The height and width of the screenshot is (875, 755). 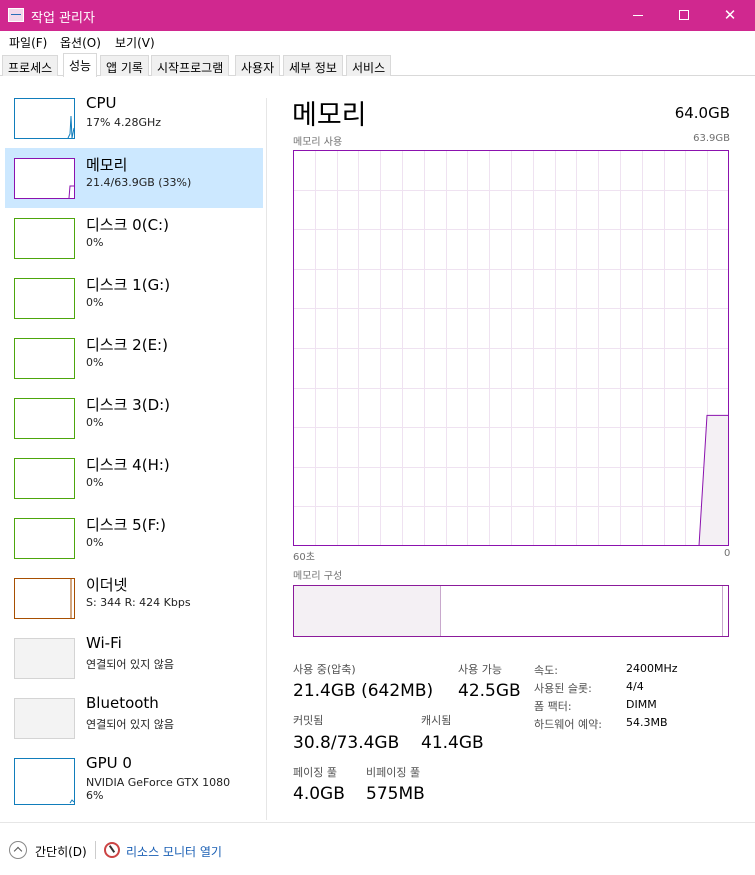 I want to click on memory-thumbnail, so click(x=44, y=178).